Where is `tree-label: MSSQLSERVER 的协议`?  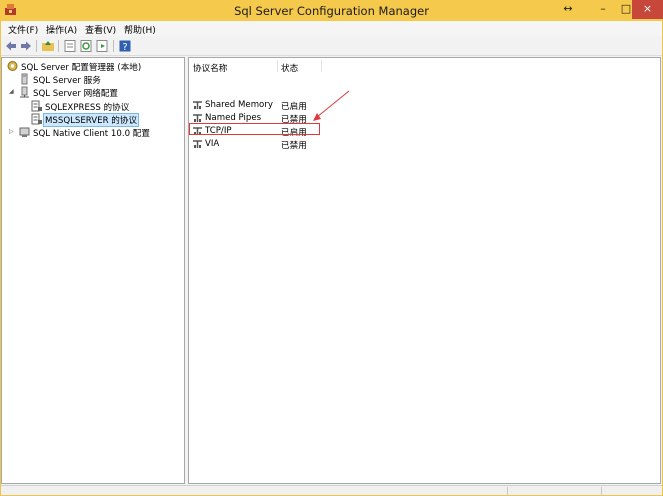 tree-label: MSSQLSERVER 的协议 is located at coordinates (91, 120).